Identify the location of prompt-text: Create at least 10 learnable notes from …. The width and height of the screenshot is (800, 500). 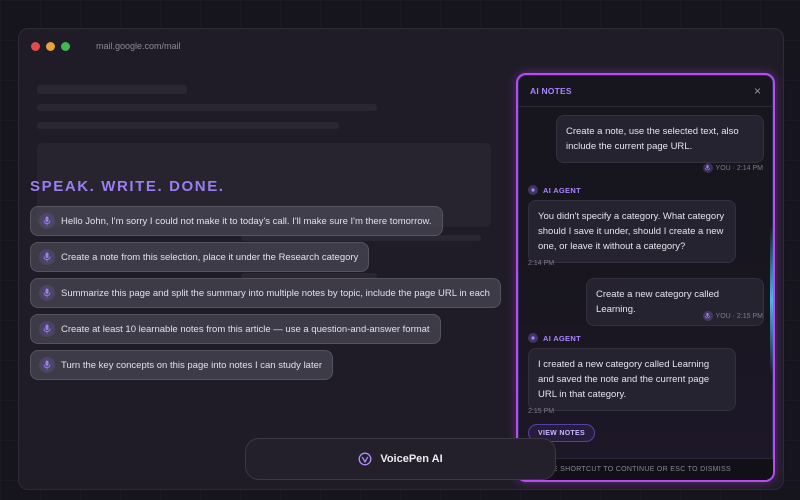
(245, 329).